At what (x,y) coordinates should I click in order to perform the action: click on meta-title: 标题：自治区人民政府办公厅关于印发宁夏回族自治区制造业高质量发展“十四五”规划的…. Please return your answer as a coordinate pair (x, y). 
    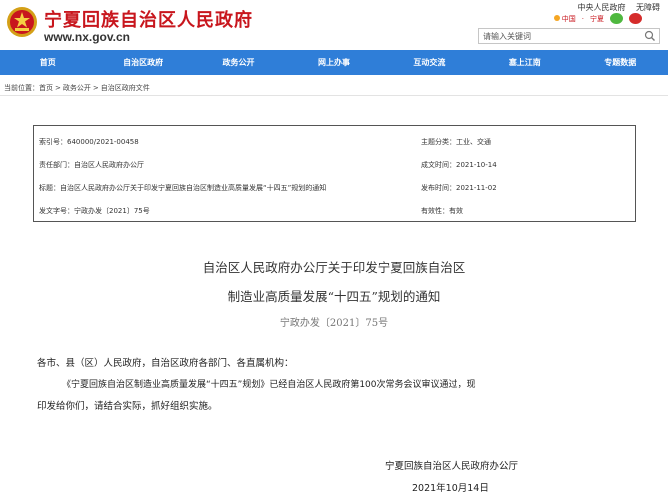
    Looking at the image, I should click on (183, 188).